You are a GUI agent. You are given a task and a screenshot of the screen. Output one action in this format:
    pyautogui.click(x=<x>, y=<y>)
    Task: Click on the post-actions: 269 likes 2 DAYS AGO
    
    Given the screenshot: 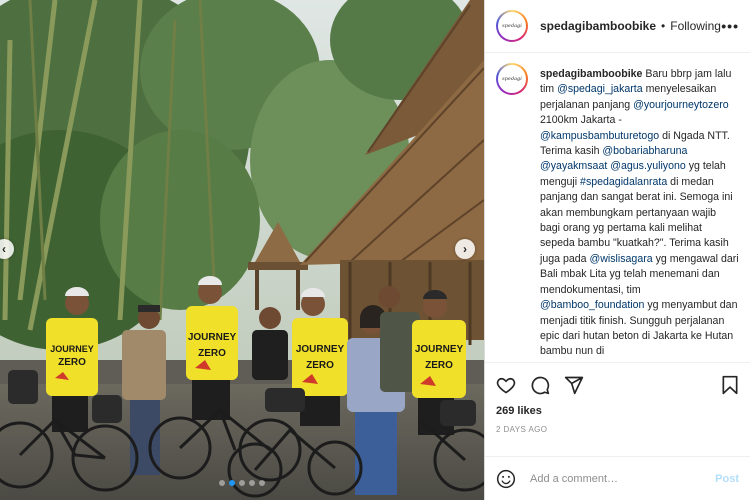 What is the action you would take?
    pyautogui.click(x=617, y=398)
    